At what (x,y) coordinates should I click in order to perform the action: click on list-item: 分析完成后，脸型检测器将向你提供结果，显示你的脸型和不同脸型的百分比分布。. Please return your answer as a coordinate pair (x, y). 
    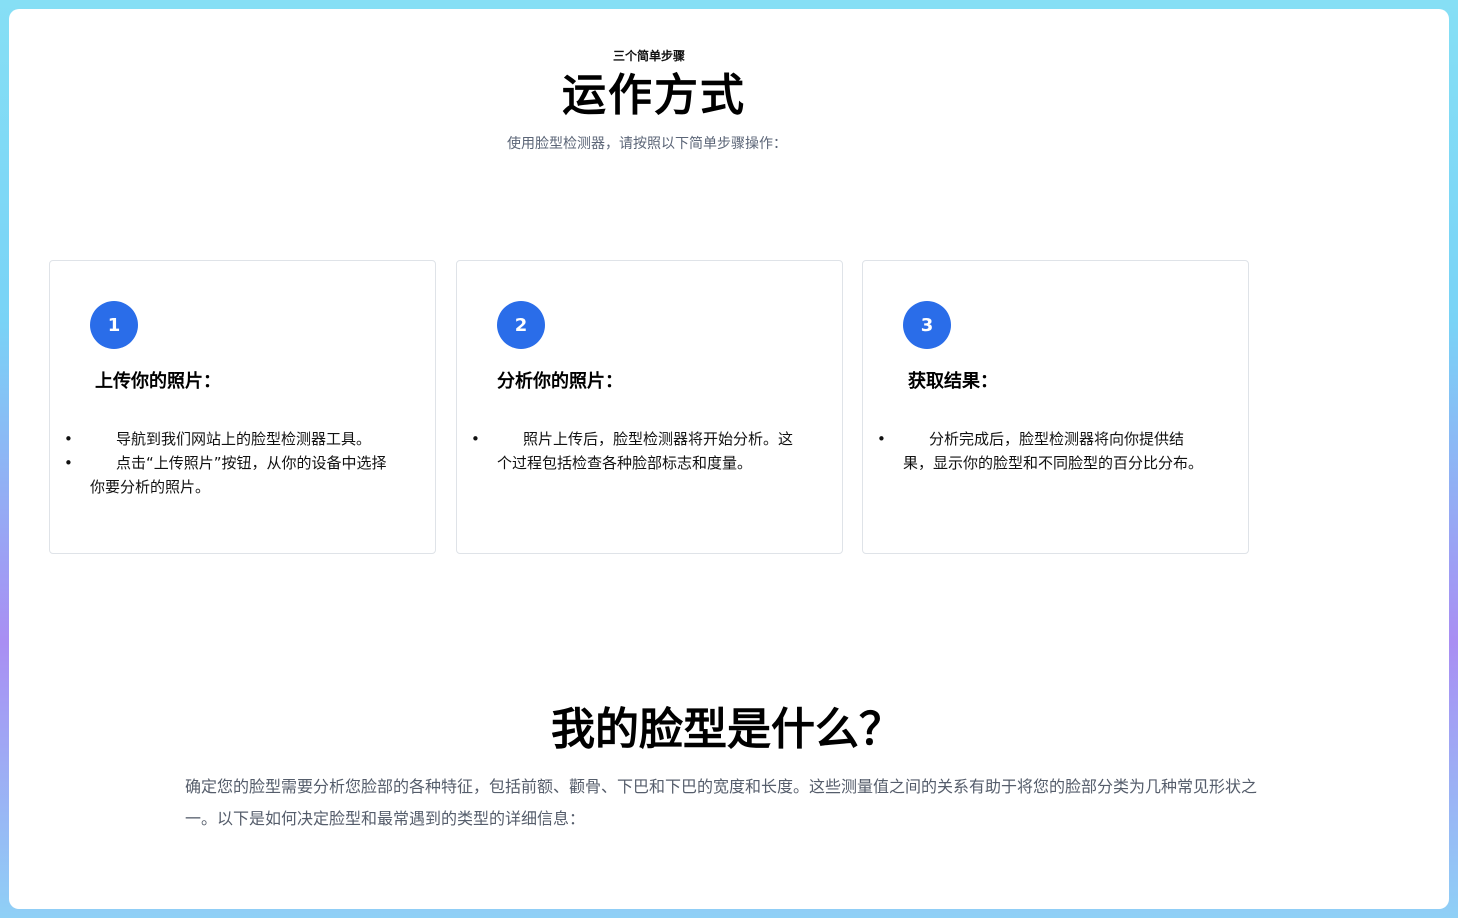
    Looking at the image, I should click on (1040, 451).